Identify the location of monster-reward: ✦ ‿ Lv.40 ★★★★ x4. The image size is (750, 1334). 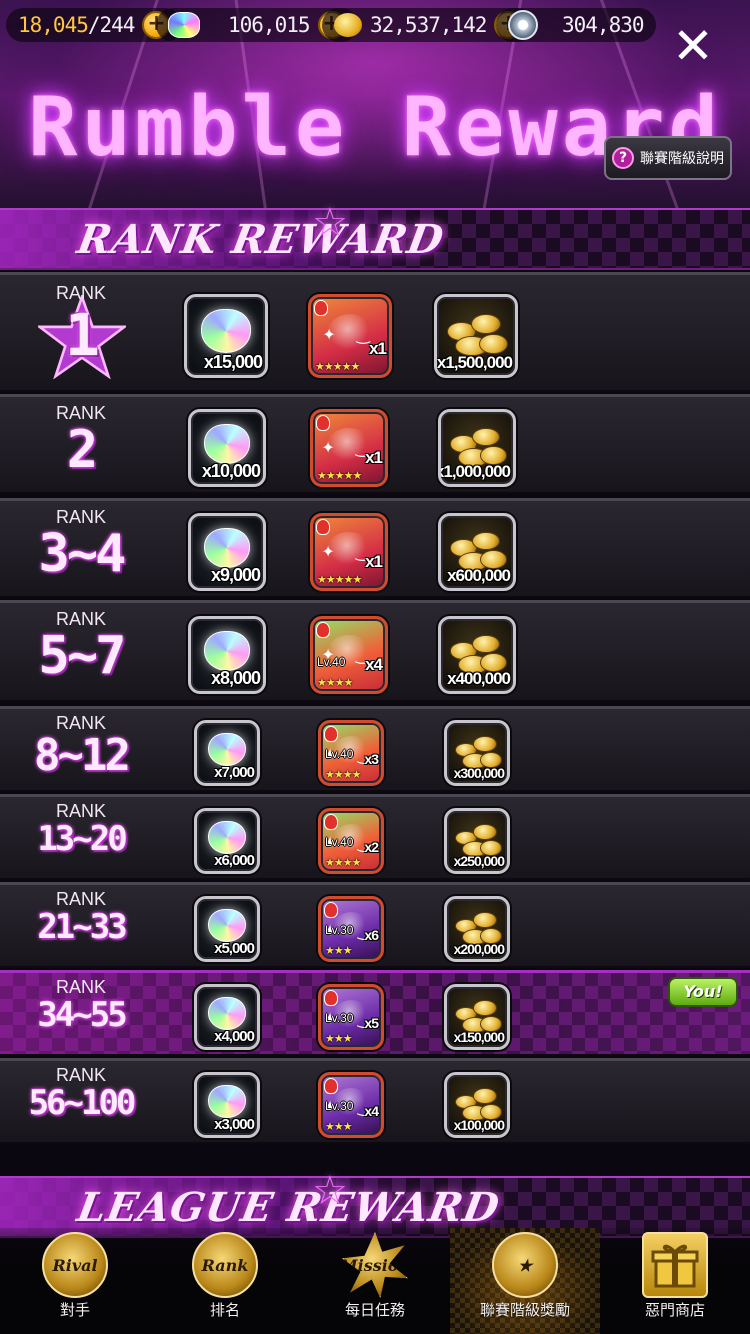
(349, 655).